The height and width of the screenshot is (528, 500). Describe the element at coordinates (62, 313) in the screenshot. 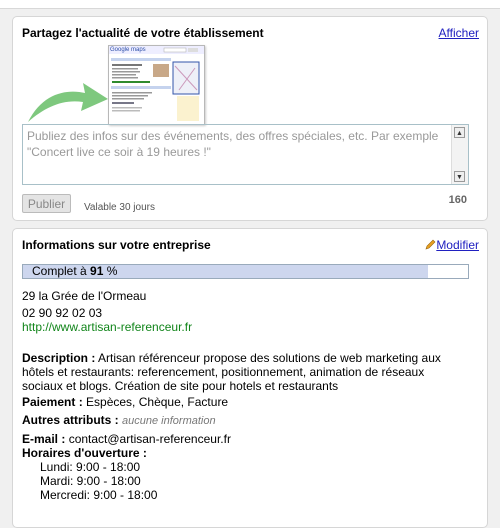

I see `phone: 02 90 92 02 03` at that location.